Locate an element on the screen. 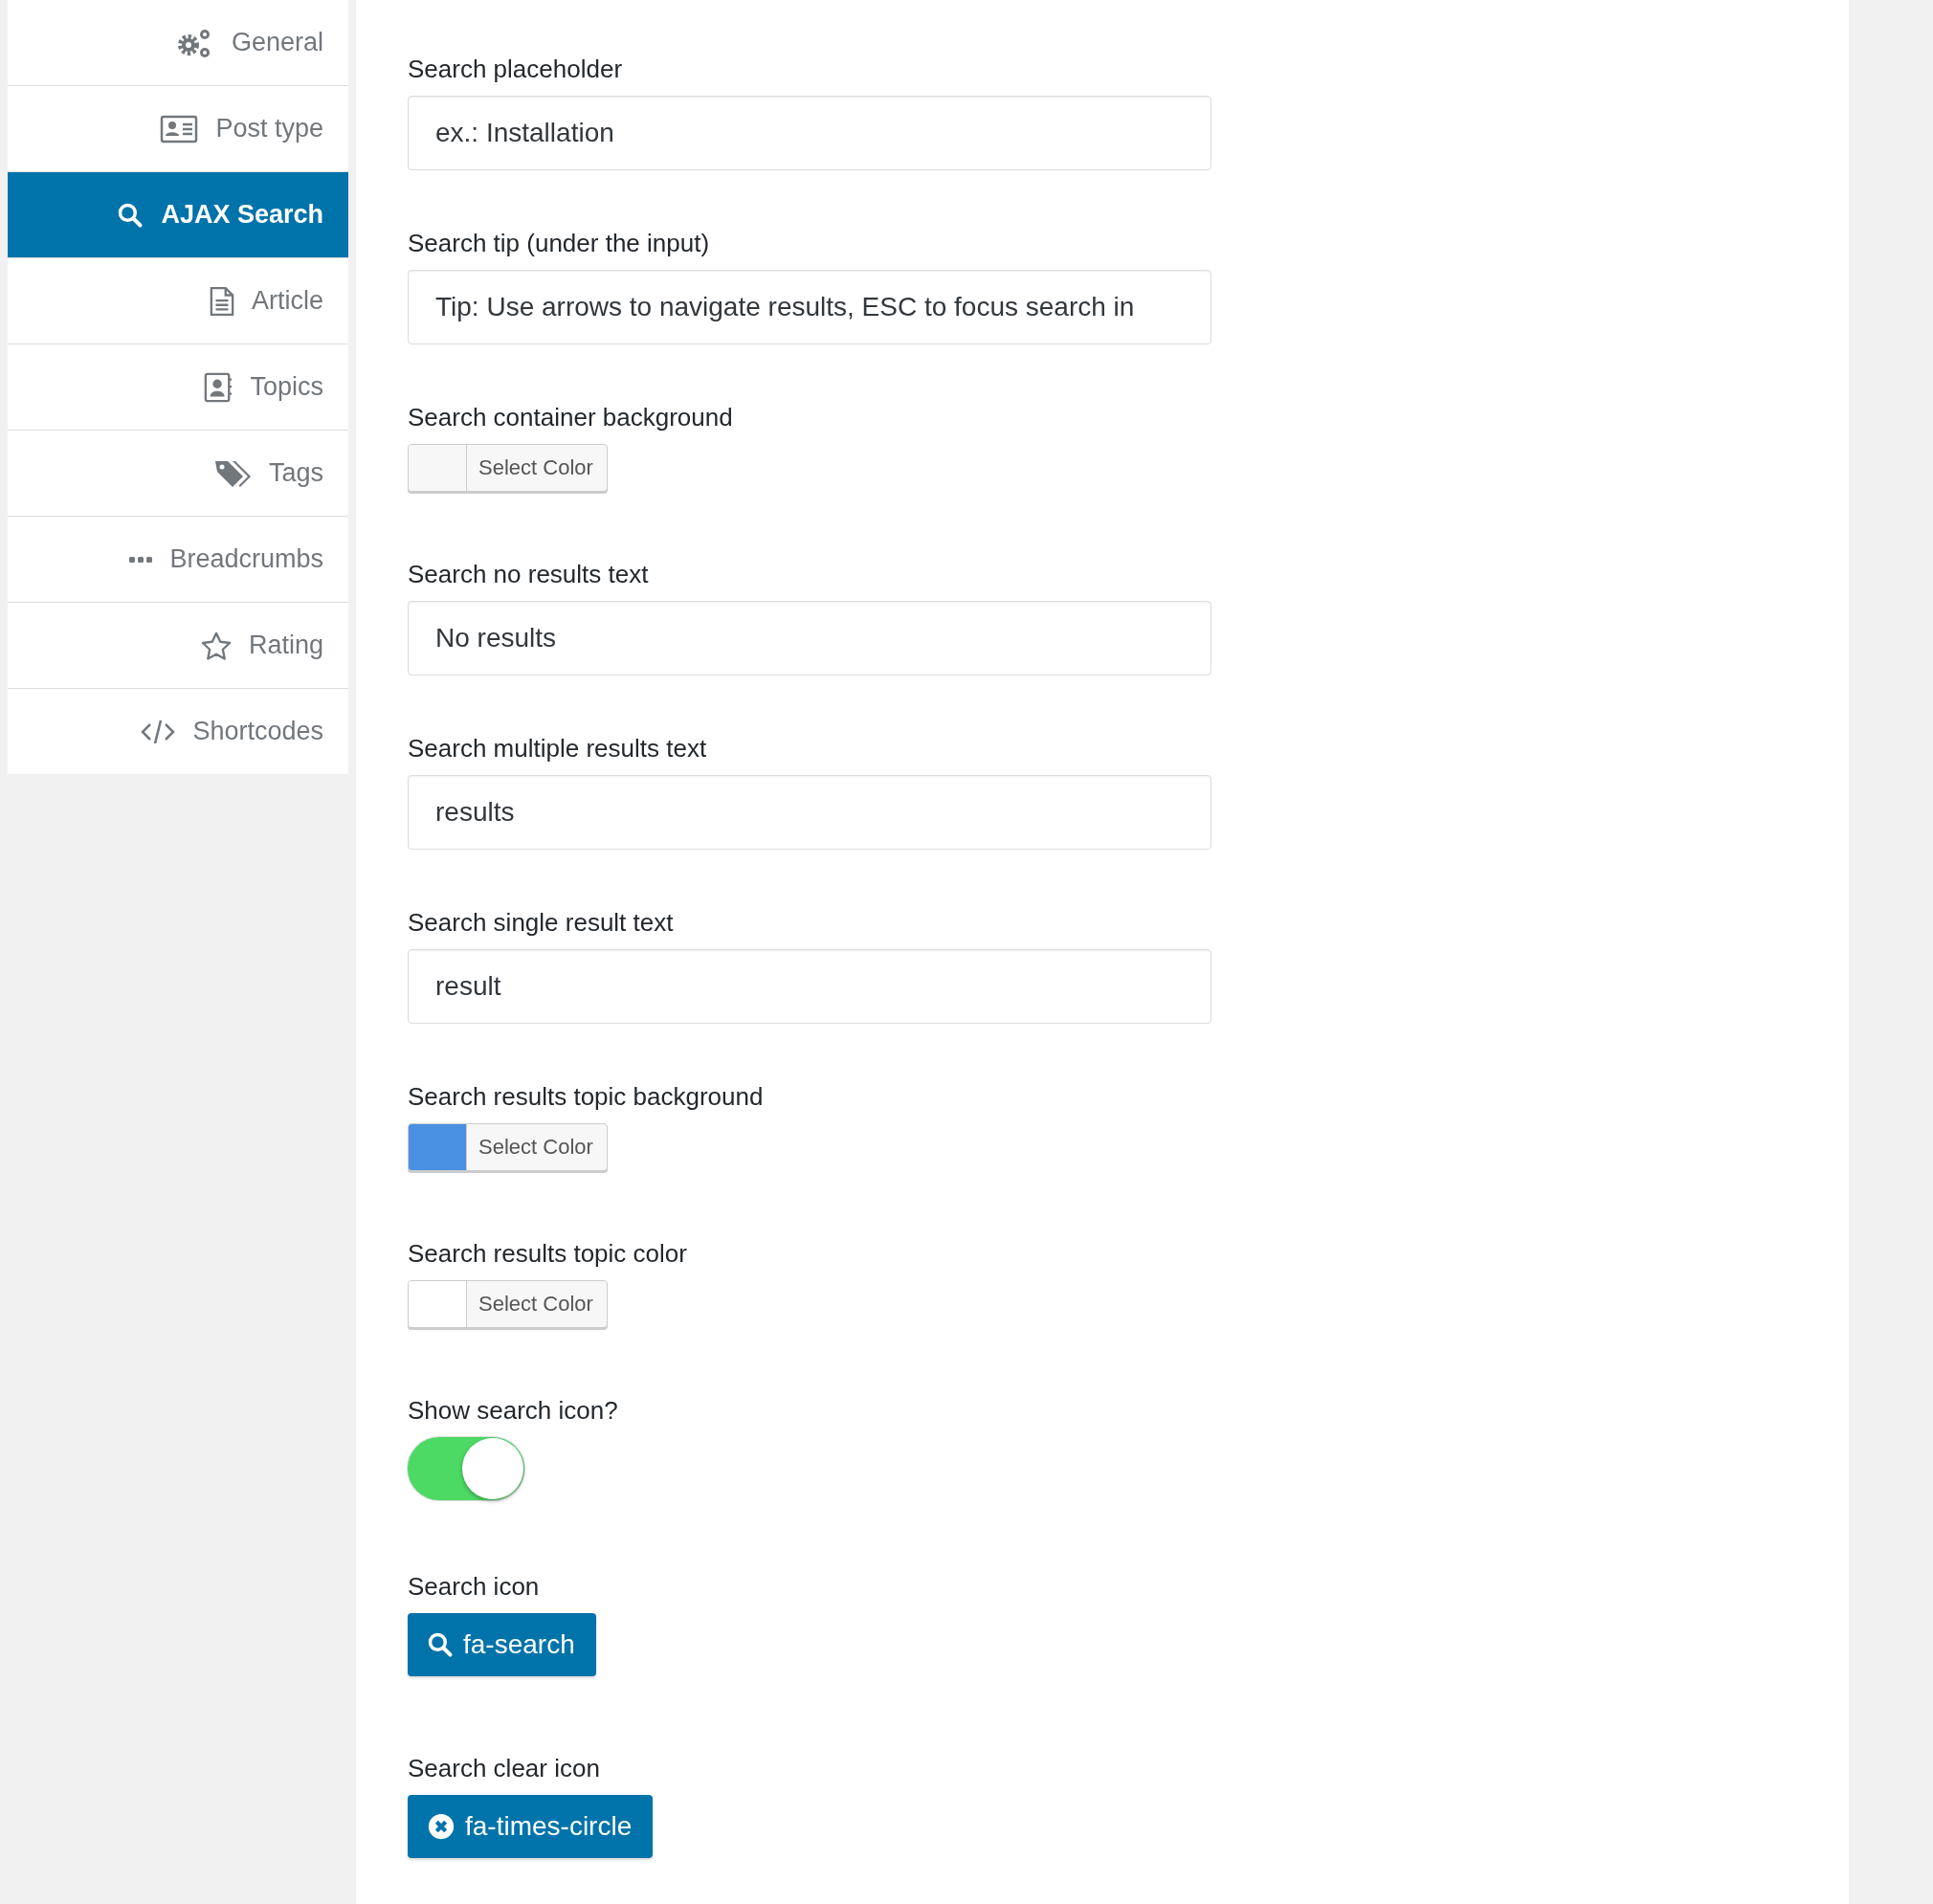 The height and width of the screenshot is (1904, 1933). sidebar-item: Shortcodes is located at coordinates (178, 731).